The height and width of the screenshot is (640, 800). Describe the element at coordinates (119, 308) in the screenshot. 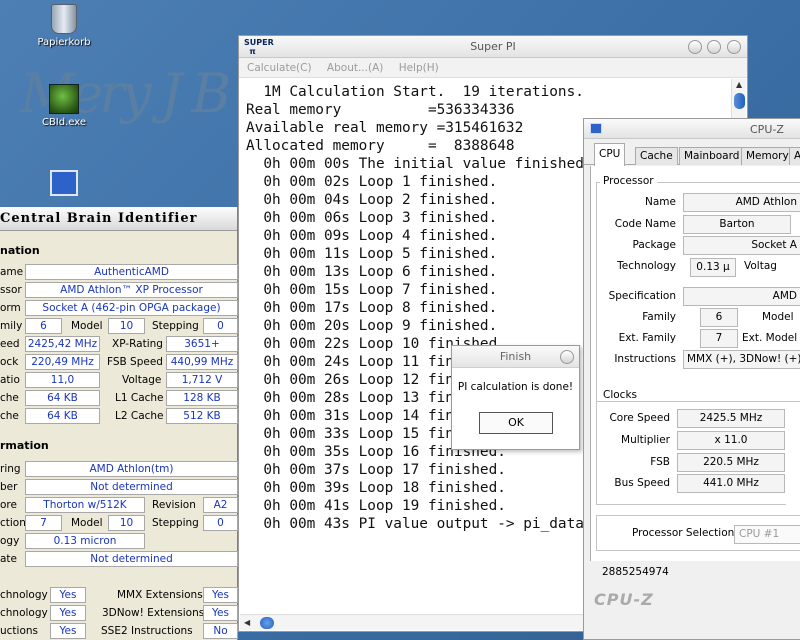

I see `cbi-row-platform: orm Socket A (462-pin OPGA package)` at that location.